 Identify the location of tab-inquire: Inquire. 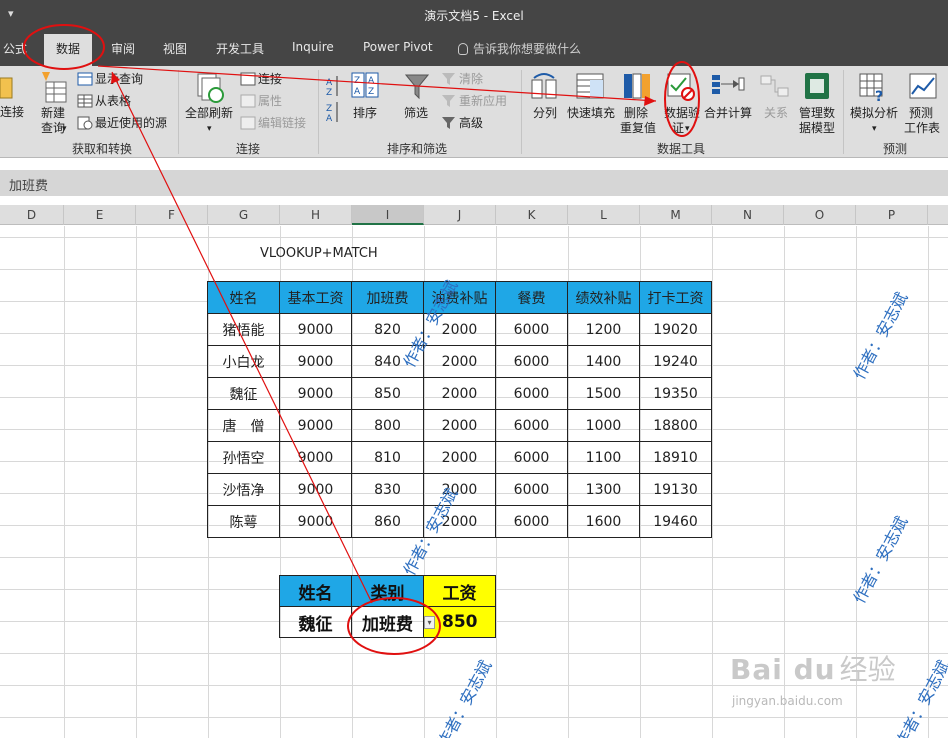
(313, 47).